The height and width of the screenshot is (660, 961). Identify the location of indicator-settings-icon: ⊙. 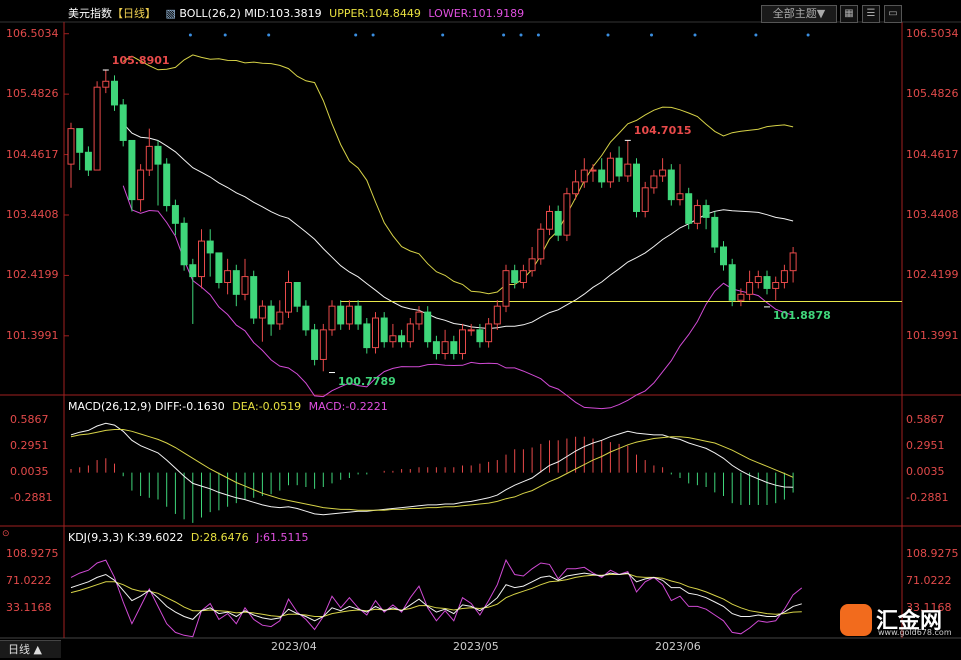
(6, 534).